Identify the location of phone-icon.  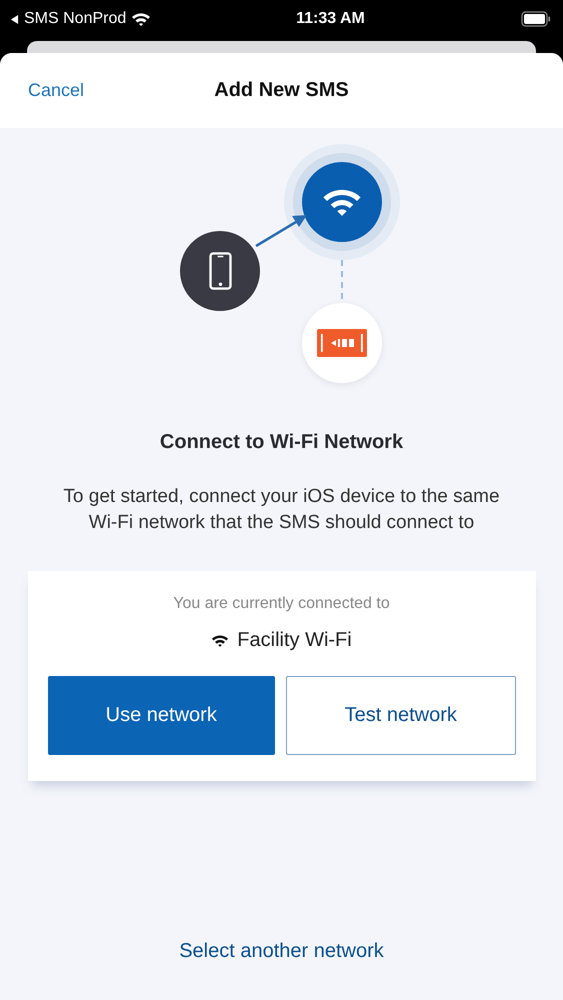
(220, 271).